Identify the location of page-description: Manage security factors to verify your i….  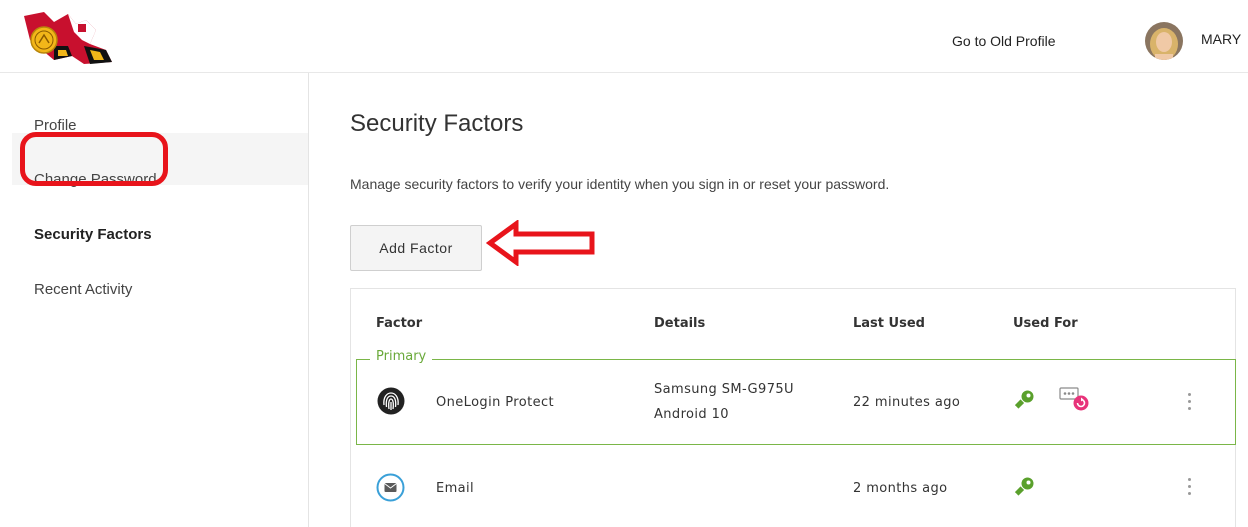
(620, 184).